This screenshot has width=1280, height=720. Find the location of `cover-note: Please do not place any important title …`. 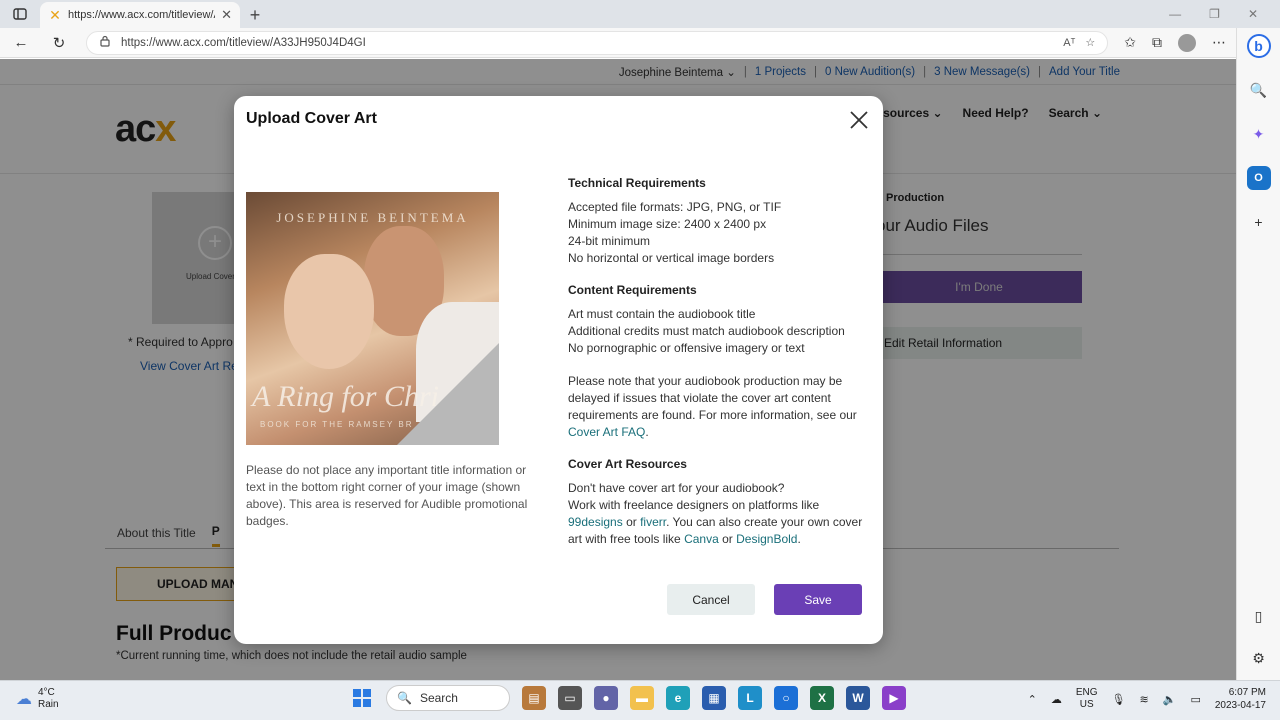

cover-note: Please do not place any important title … is located at coordinates (387, 495).